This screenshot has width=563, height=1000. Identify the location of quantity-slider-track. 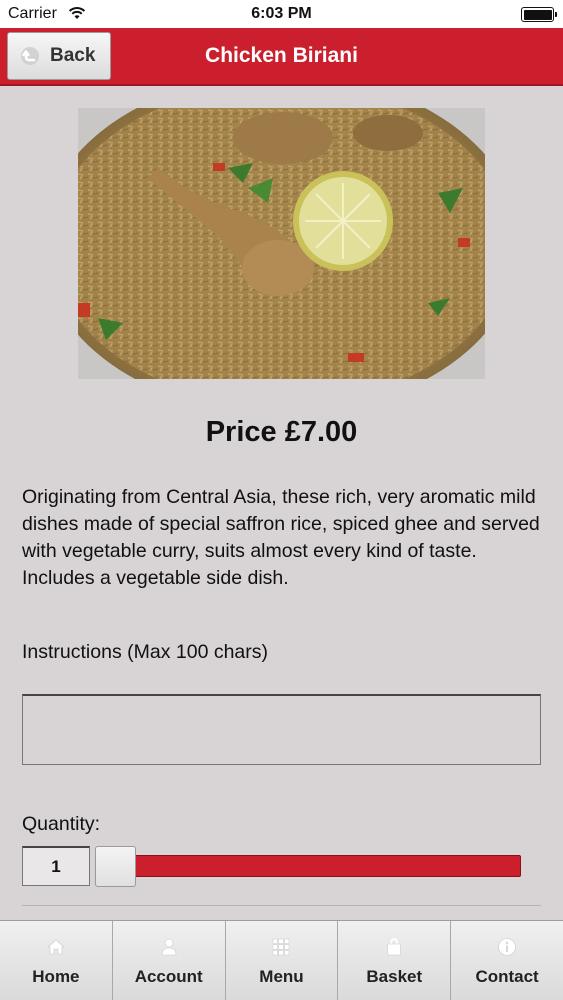
(316, 866).